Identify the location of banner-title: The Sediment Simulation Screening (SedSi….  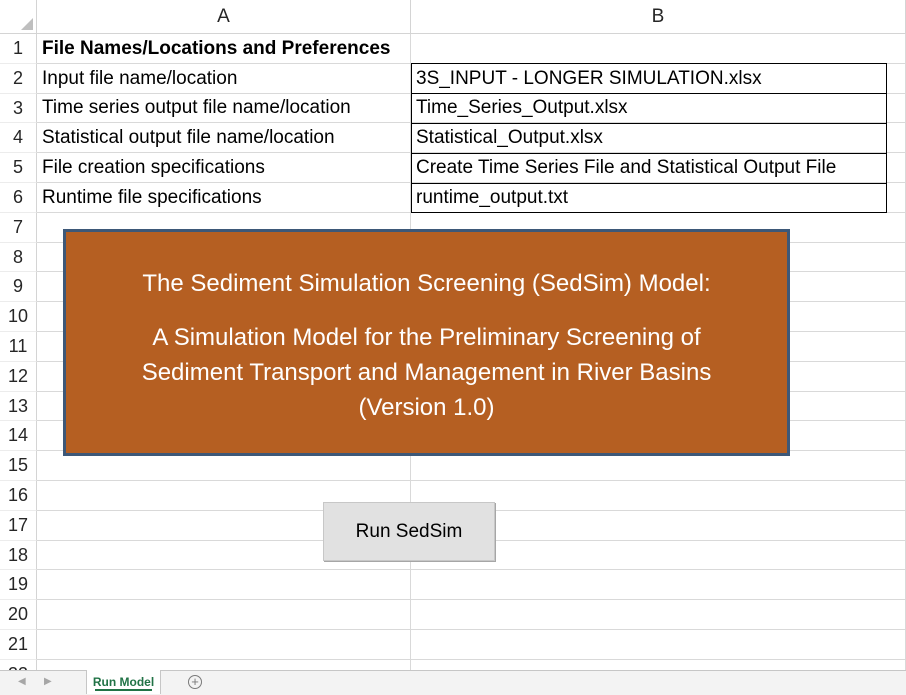
(426, 283).